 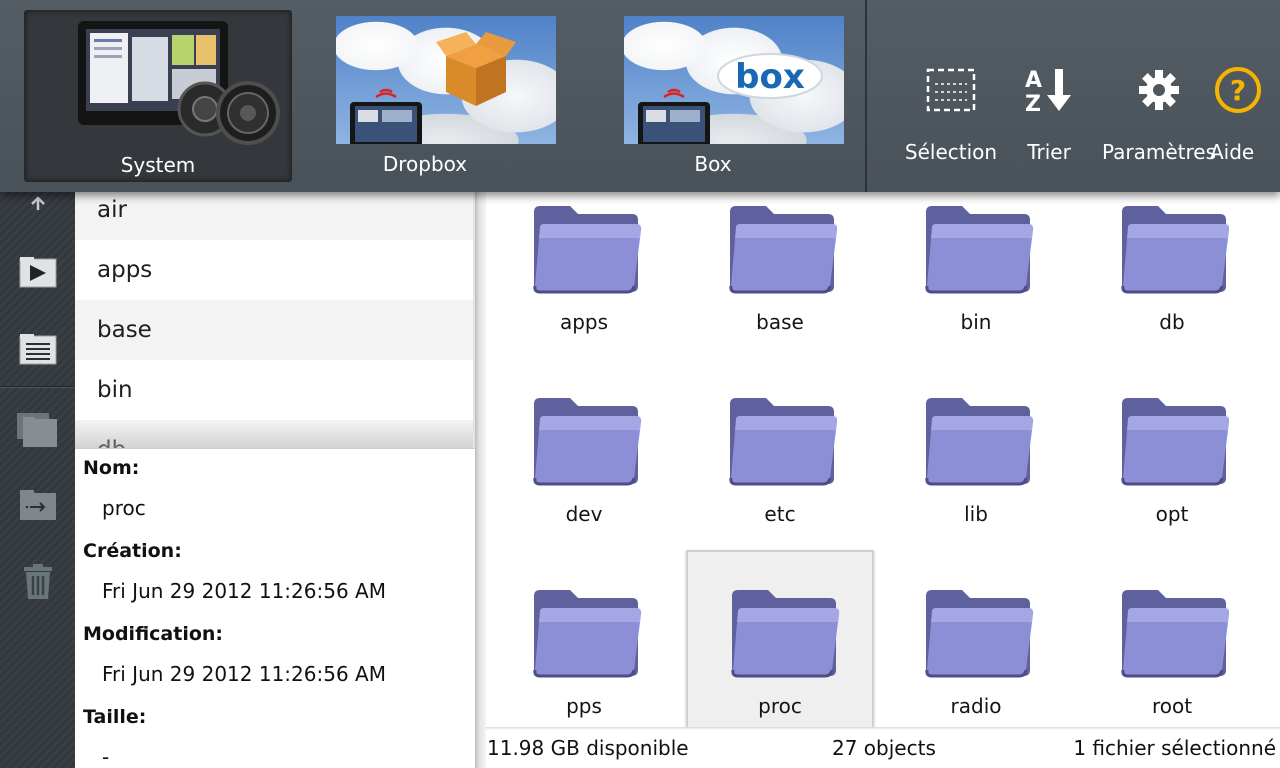 I want to click on modified-value: Fri Jun 29 2012 11:26:56 AM, so click(x=244, y=674).